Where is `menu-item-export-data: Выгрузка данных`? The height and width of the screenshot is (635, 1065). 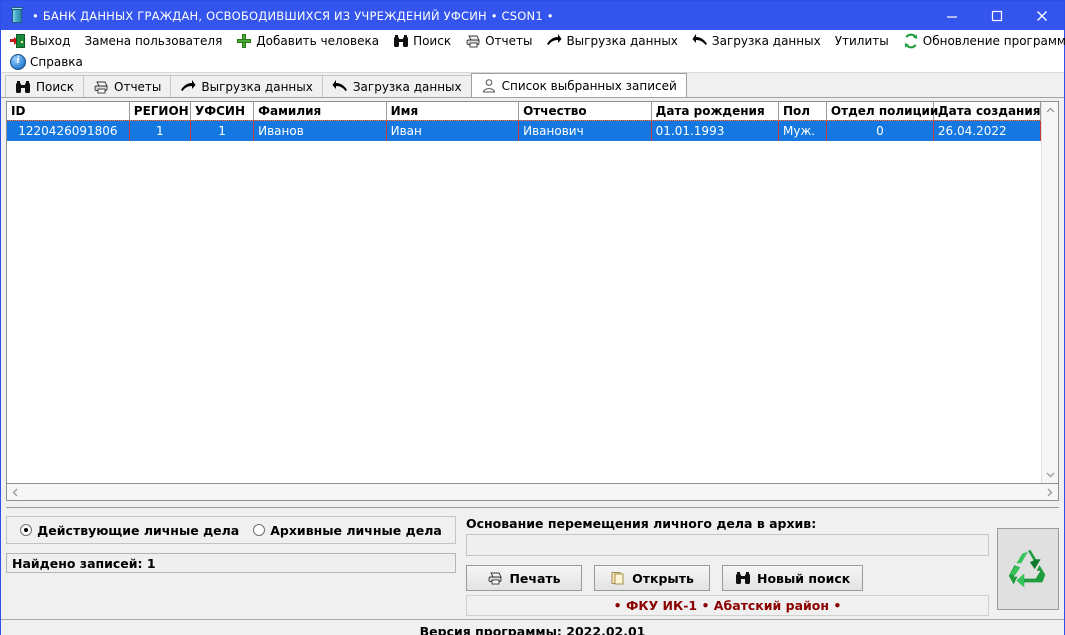
menu-item-export-data: Выгрузка данных is located at coordinates (611, 41).